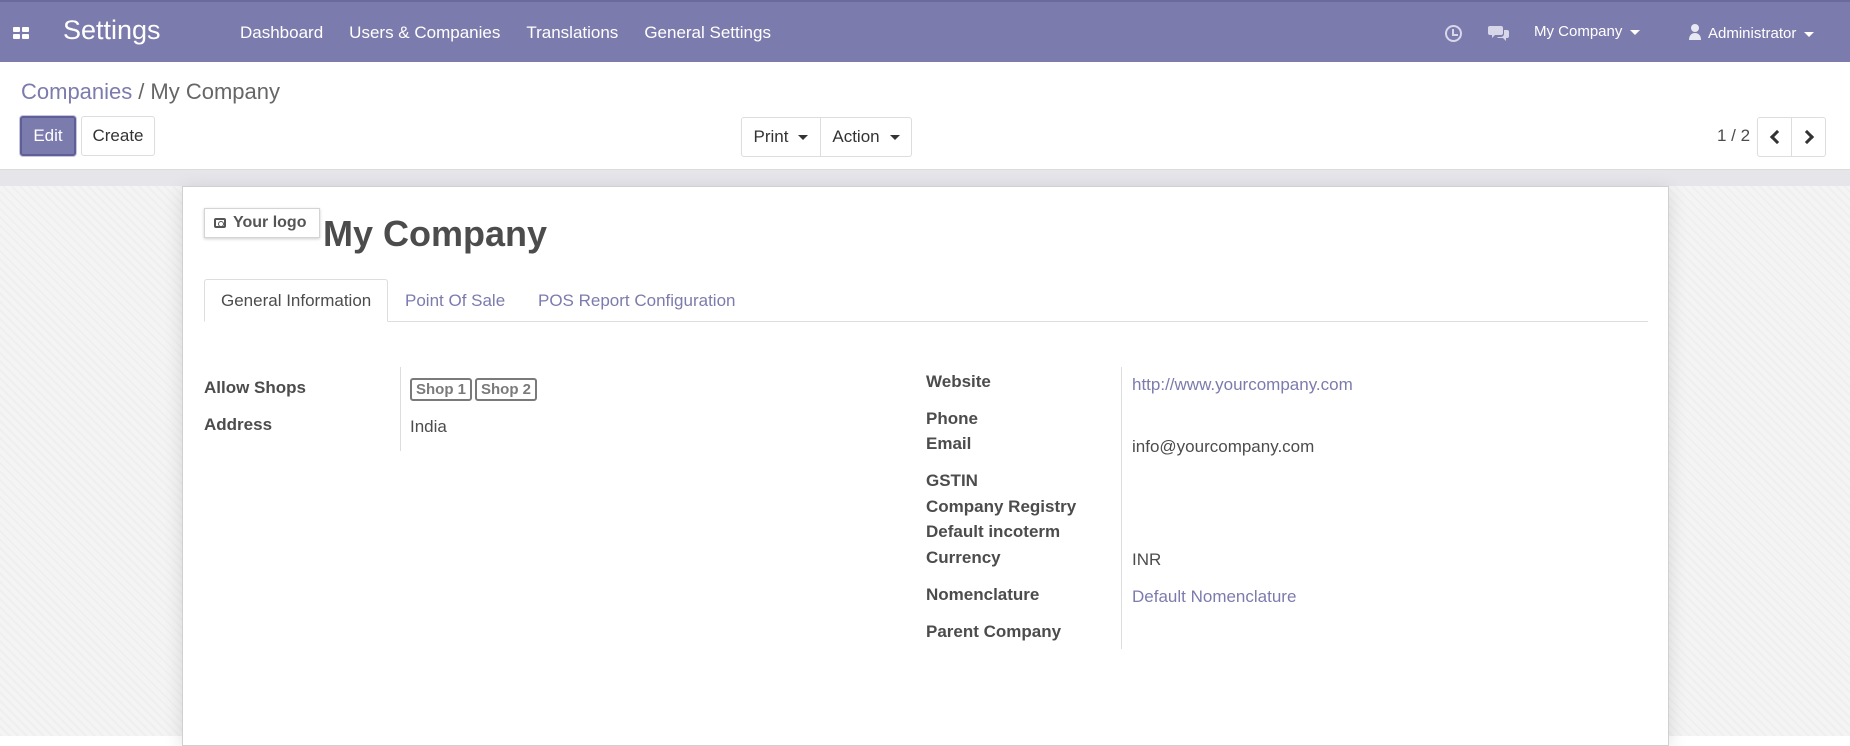 The width and height of the screenshot is (1850, 746). I want to click on company-switcher-label: My Company, so click(1578, 31).